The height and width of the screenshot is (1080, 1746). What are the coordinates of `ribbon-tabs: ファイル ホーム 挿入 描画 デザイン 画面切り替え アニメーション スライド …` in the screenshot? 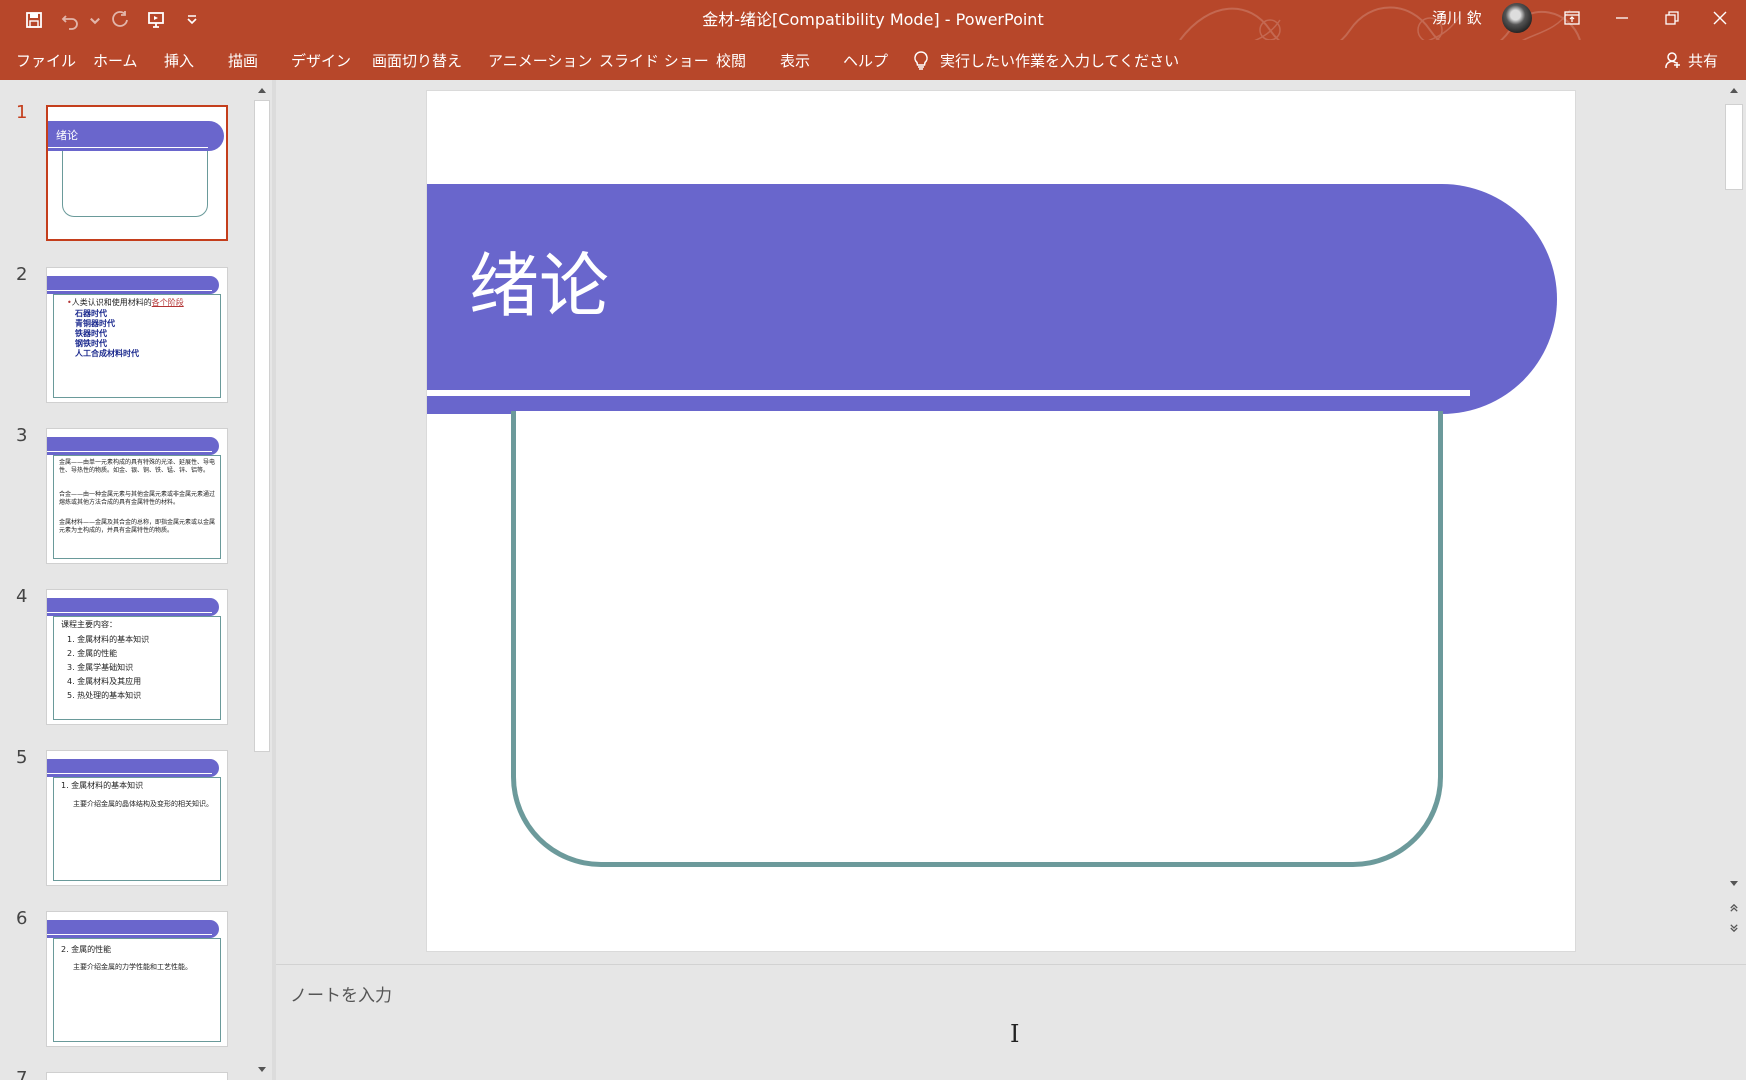 It's located at (873, 60).